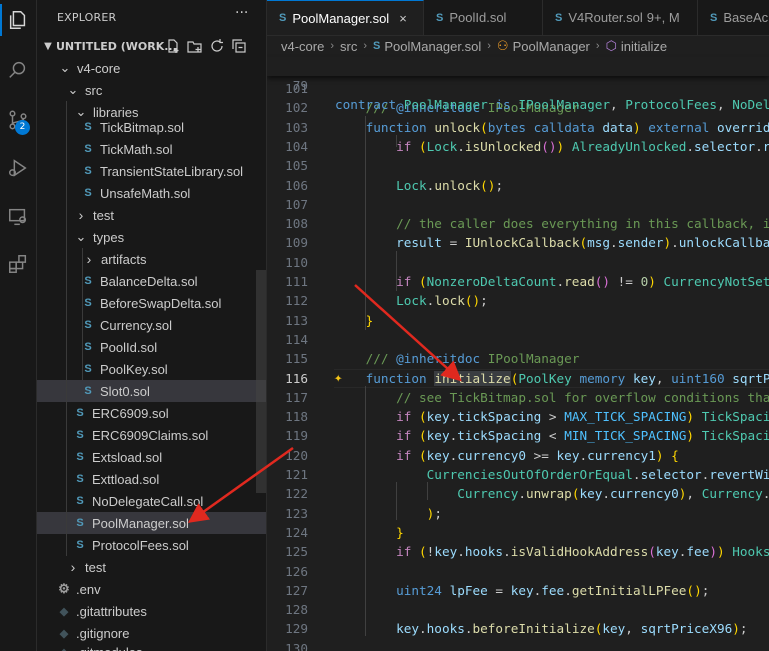  I want to click on tree-file: S BeforeSwapDelta.sol, so click(151, 303).